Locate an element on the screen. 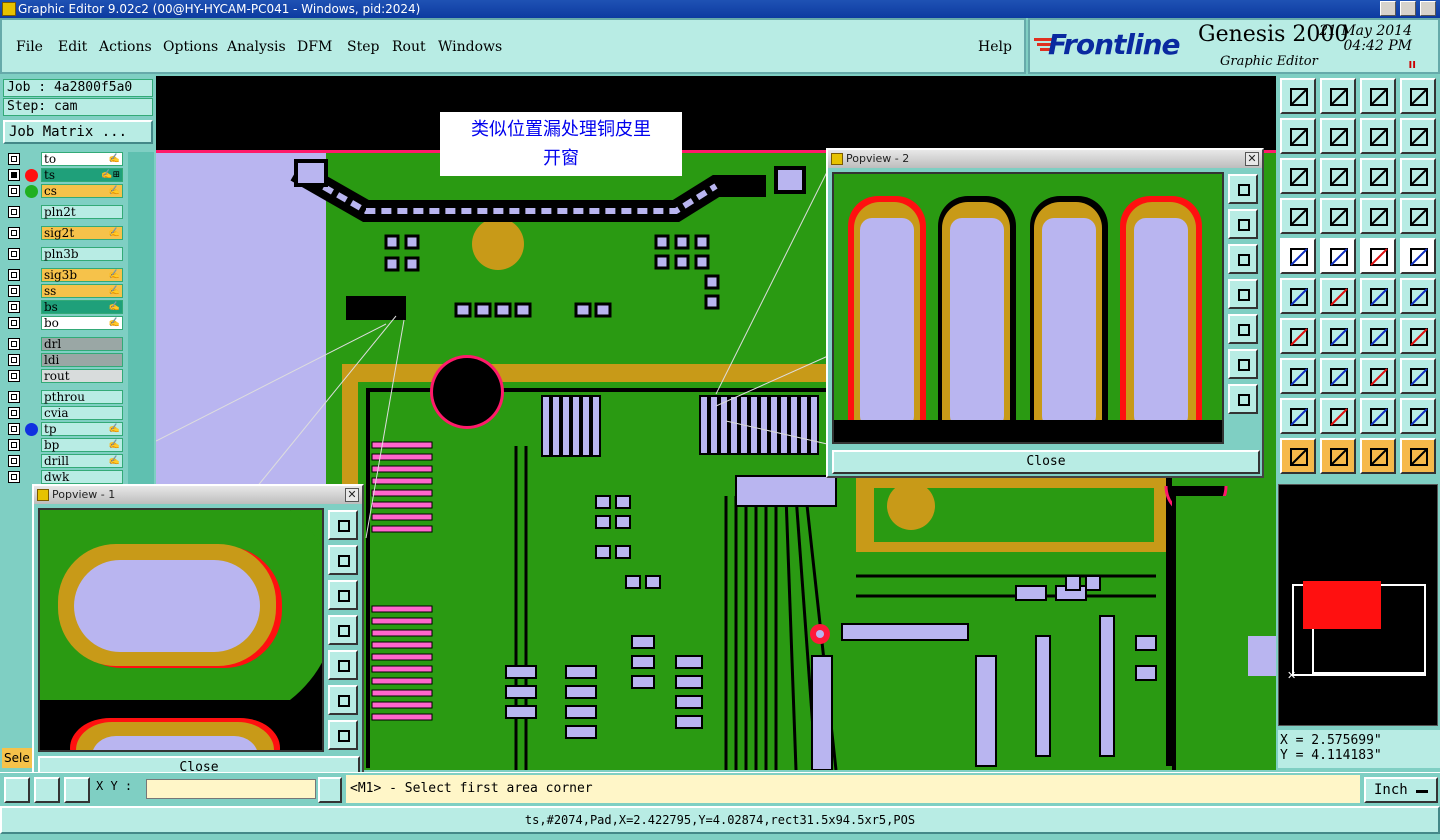 The height and width of the screenshot is (840, 1440). pv1-zoom-in-icon is located at coordinates (343, 700).